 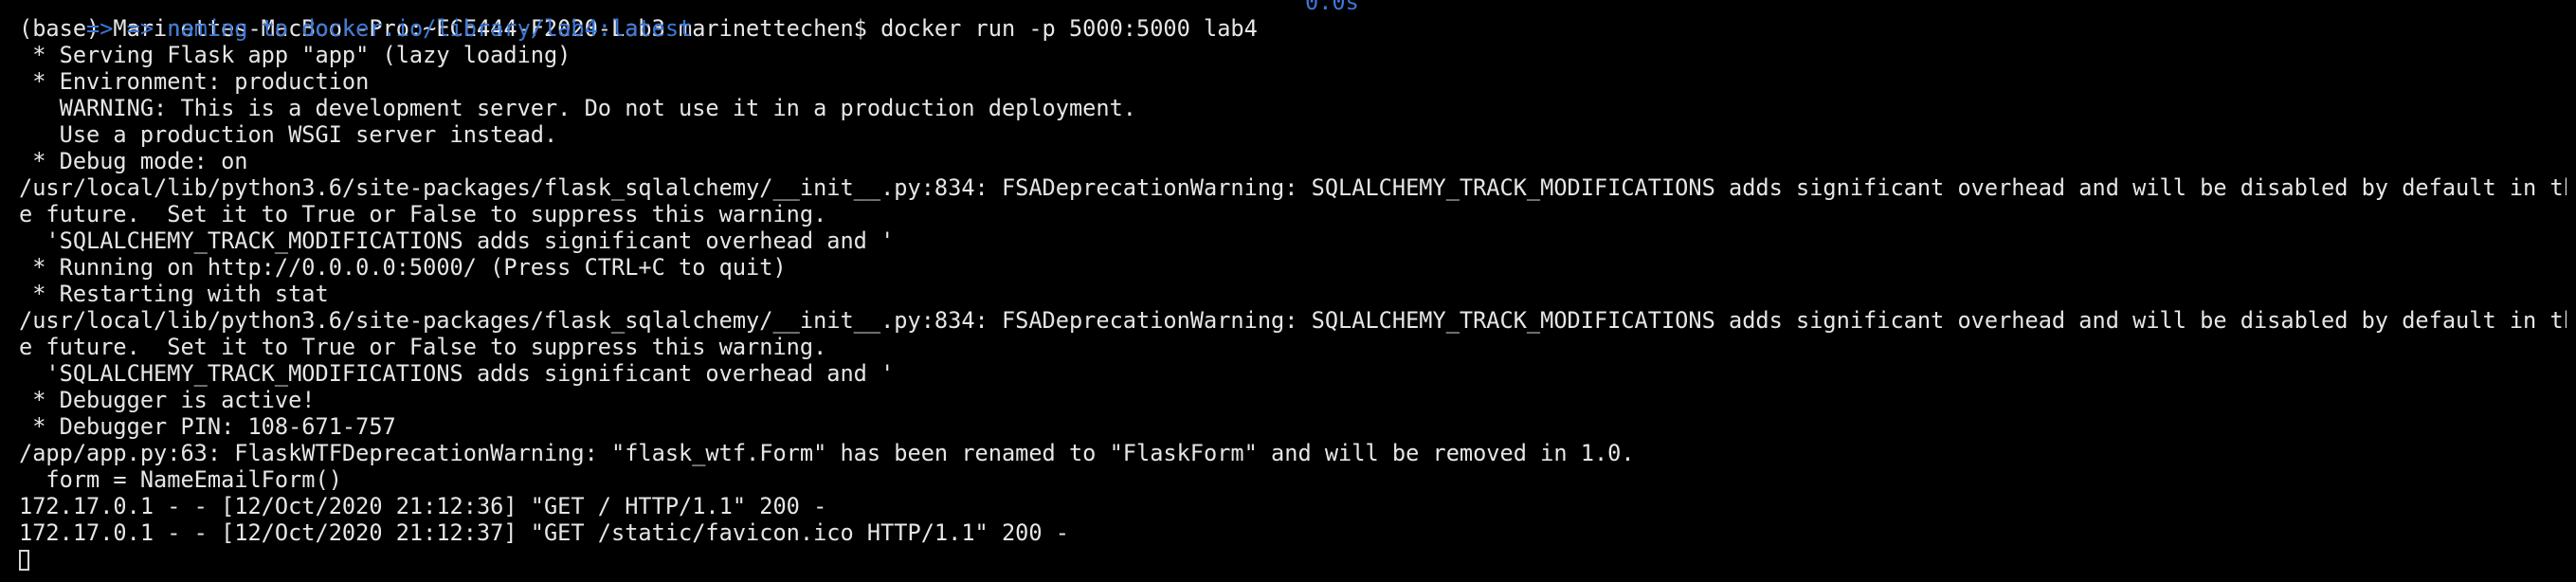 I want to click on terminal-line: * Restarting with stat, so click(x=174, y=294).